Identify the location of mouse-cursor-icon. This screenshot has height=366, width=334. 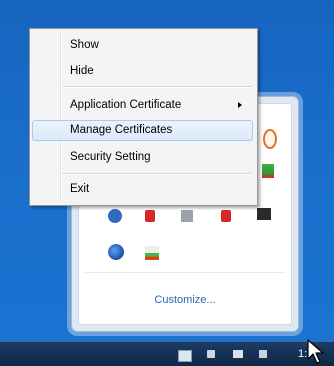
(315, 351).